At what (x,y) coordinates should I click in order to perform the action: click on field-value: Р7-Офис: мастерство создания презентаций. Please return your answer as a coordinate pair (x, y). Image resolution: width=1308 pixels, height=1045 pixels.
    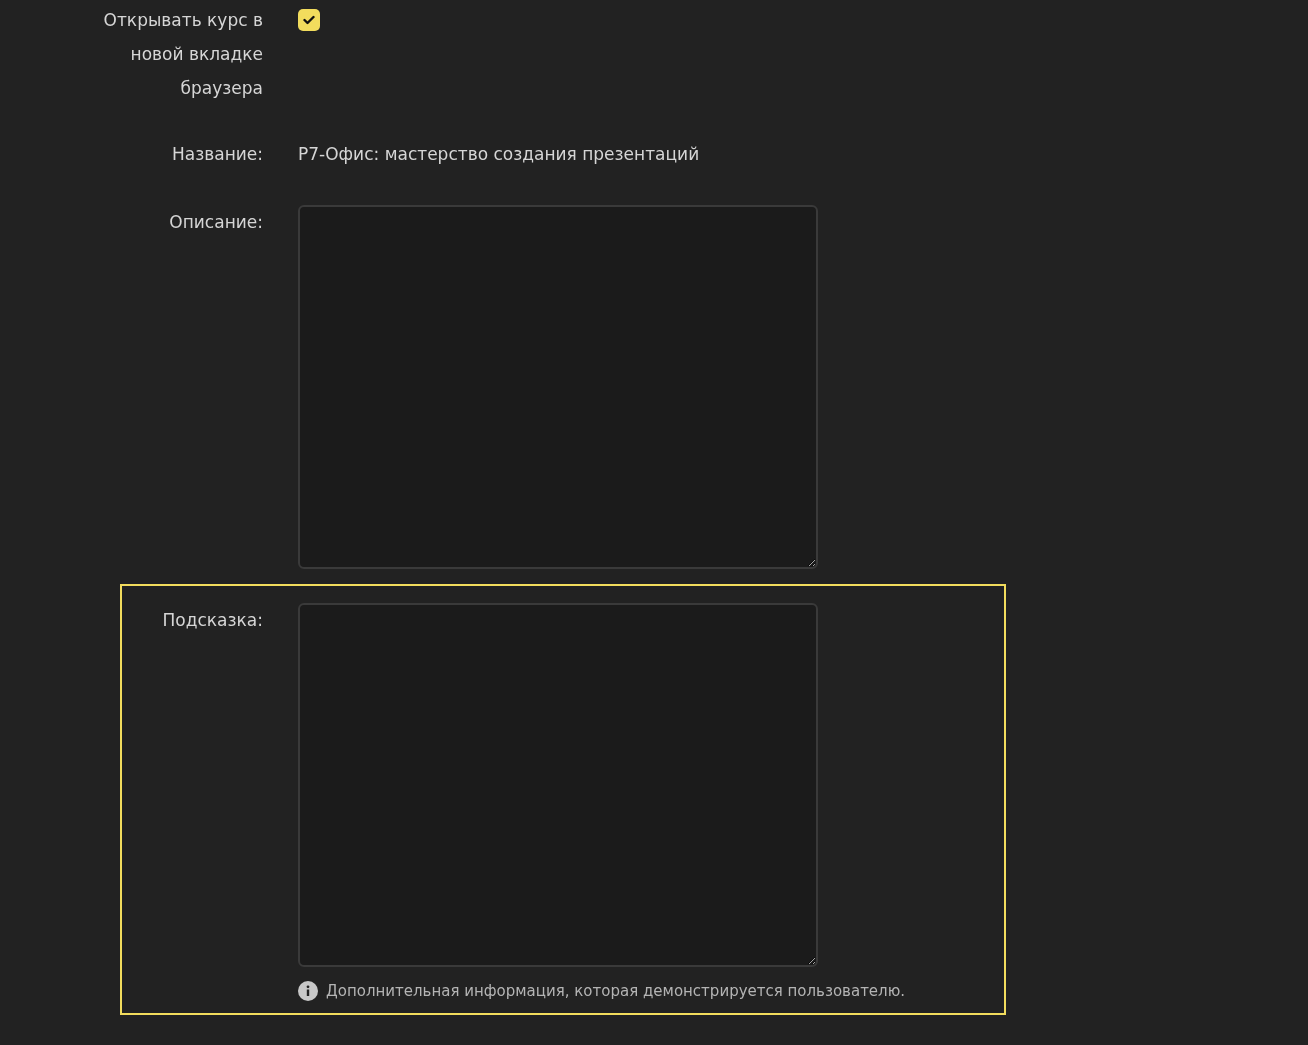
    Looking at the image, I should click on (499, 154).